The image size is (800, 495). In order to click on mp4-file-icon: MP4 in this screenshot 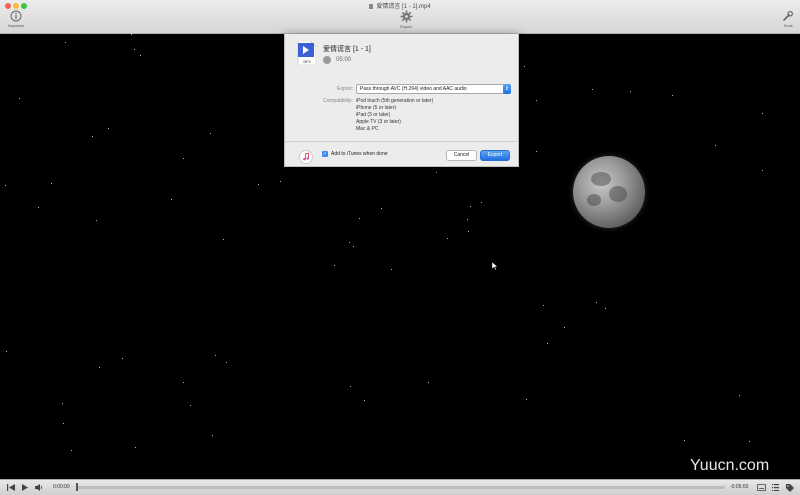, I will do `click(306, 53)`.